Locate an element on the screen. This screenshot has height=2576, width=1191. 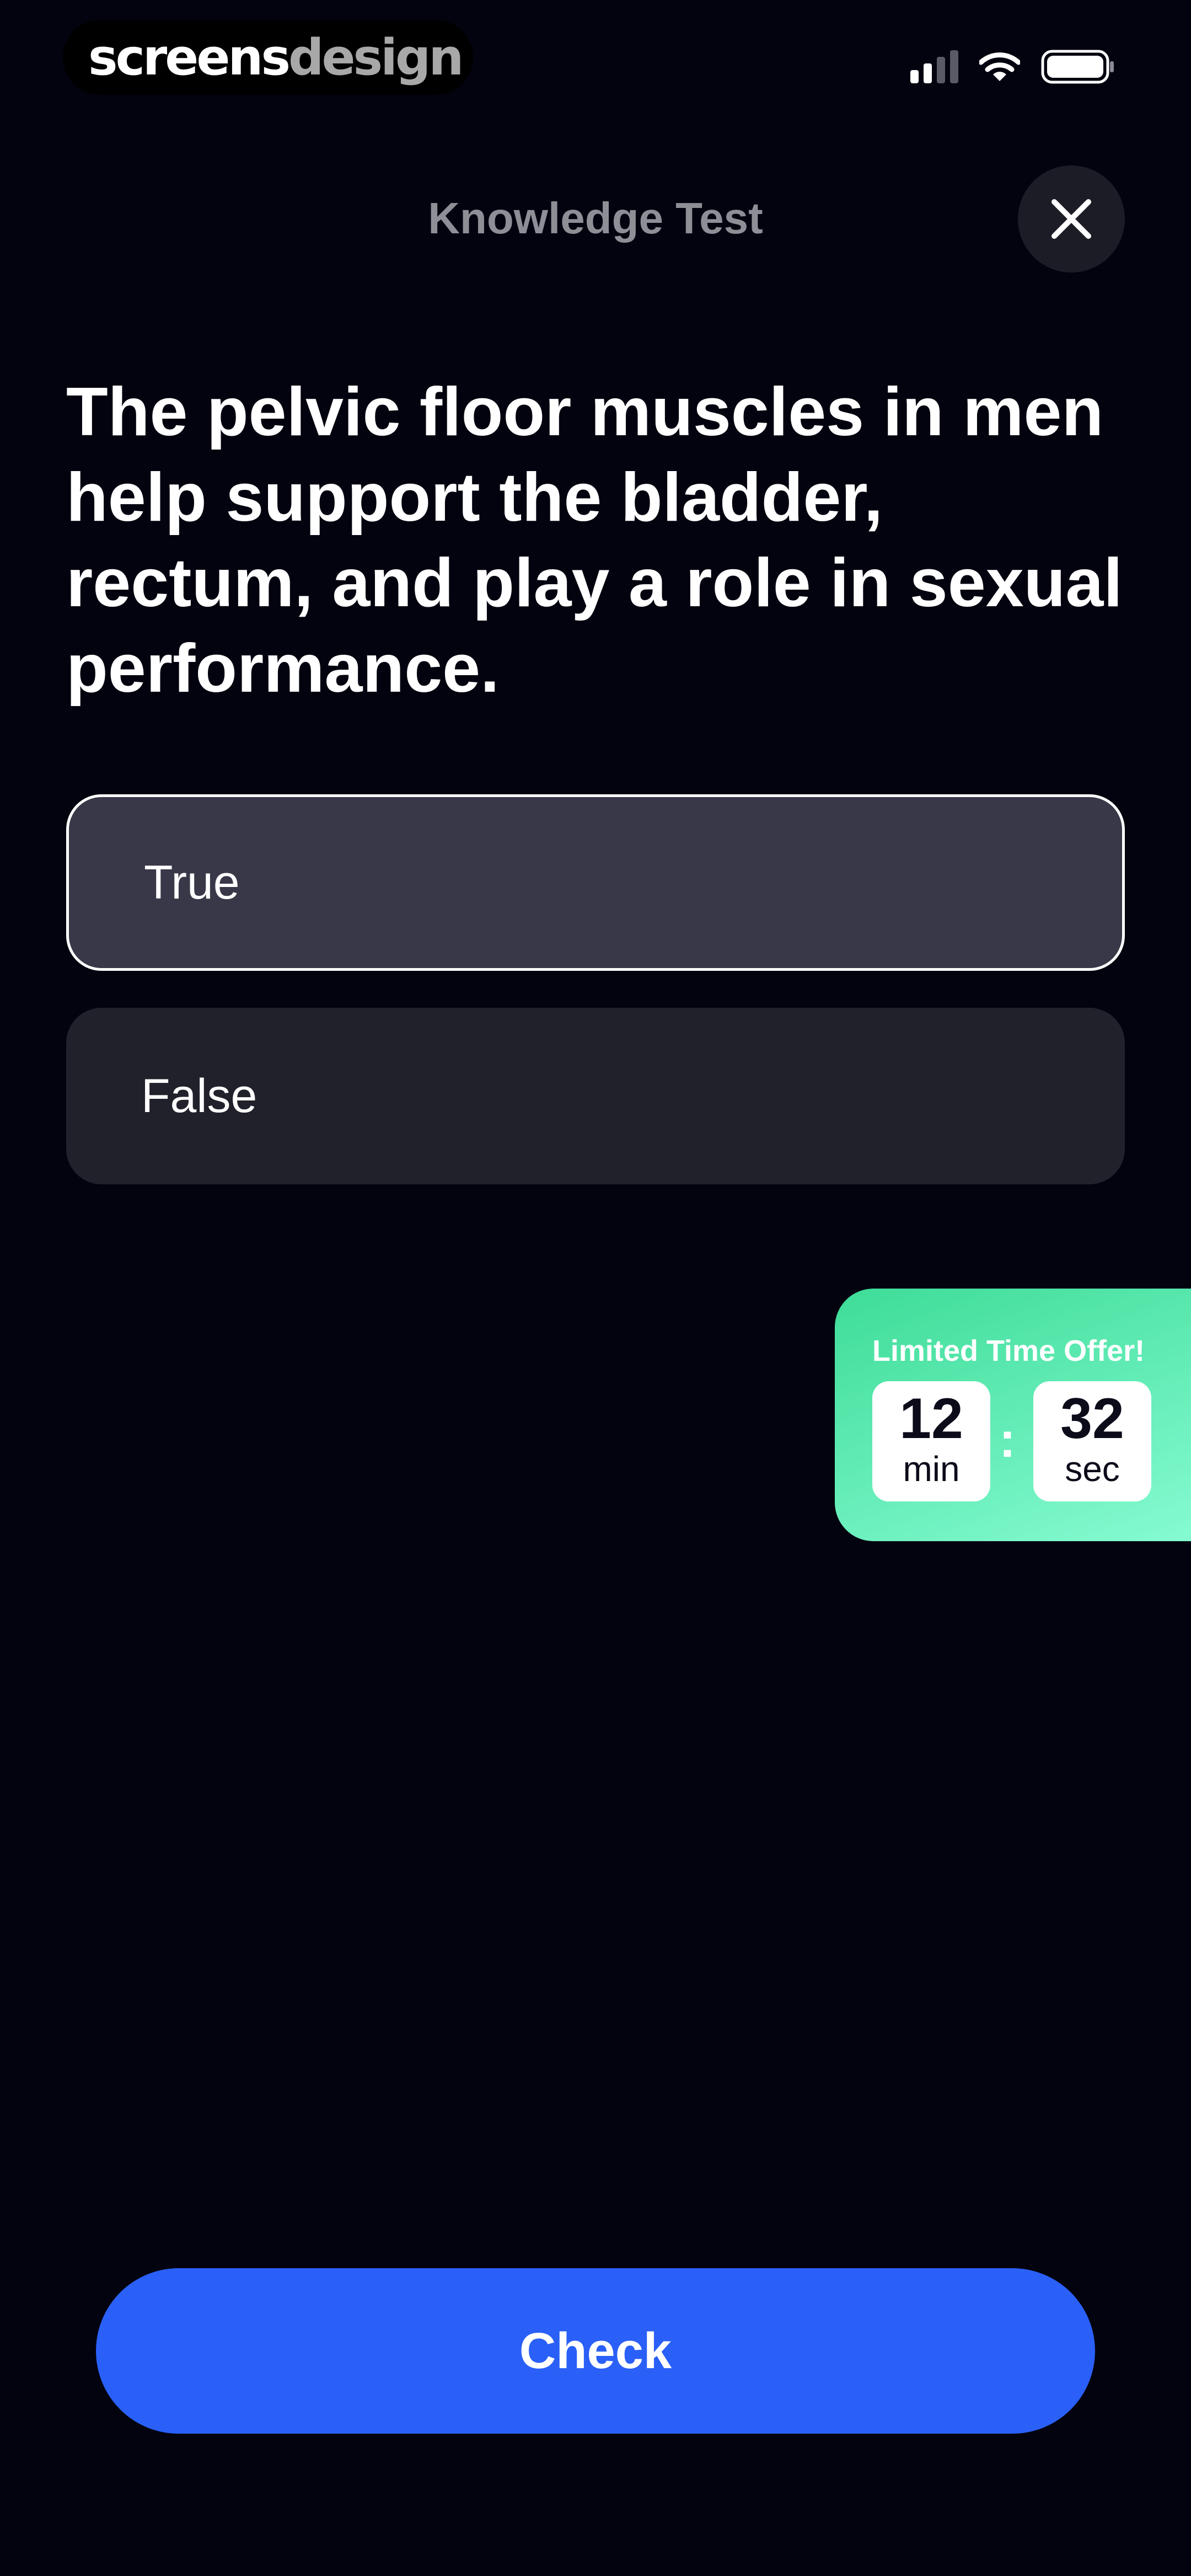
offer-seconds-unit: sec is located at coordinates (1092, 1469).